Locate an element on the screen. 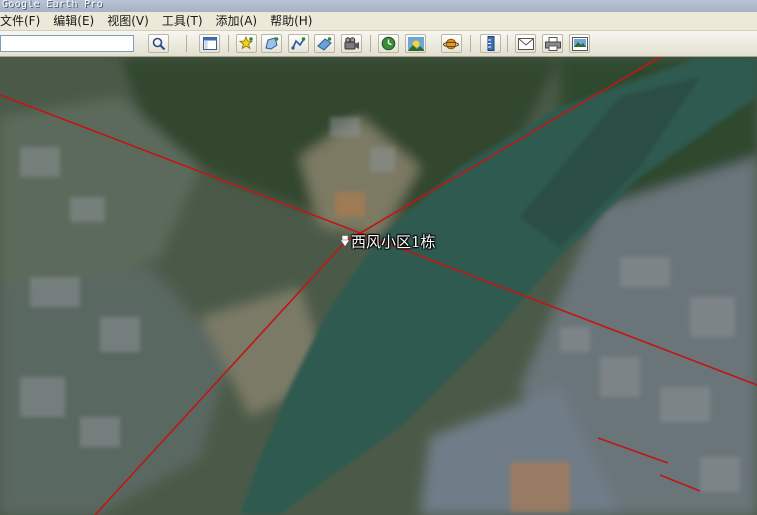  planet-icon is located at coordinates (451, 43).